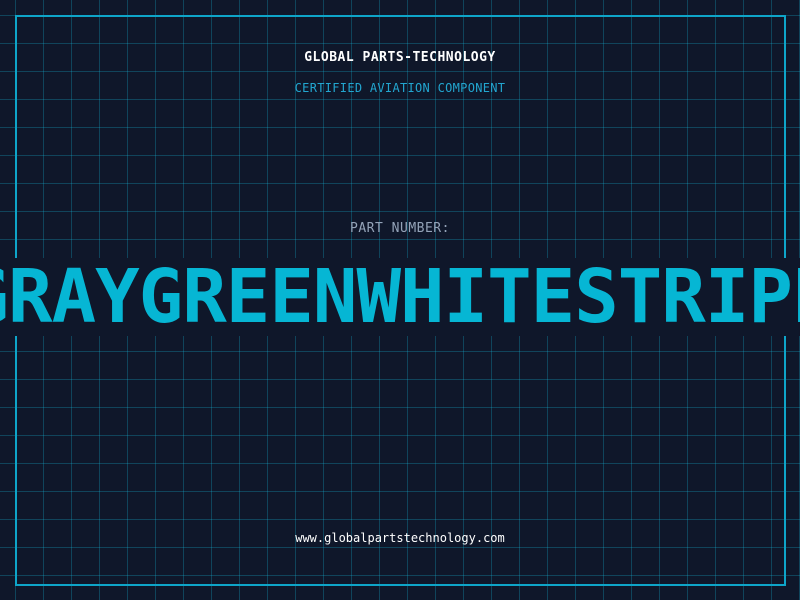 This screenshot has height=600, width=800. Describe the element at coordinates (400, 57) in the screenshot. I see `company-title: GLOBAL PARTS-TECHNOLOGY` at that location.